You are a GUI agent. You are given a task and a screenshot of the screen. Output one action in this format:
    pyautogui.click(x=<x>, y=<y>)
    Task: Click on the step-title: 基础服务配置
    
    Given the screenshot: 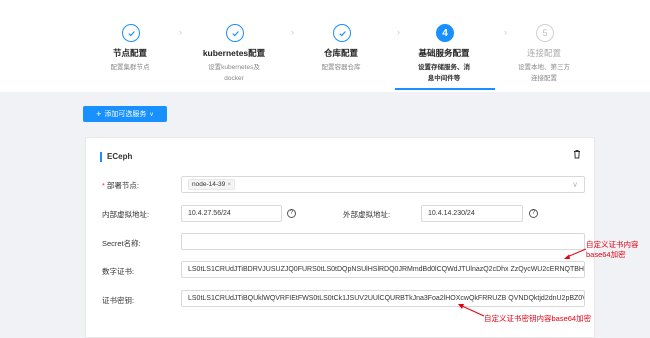 What is the action you would take?
    pyautogui.click(x=444, y=53)
    